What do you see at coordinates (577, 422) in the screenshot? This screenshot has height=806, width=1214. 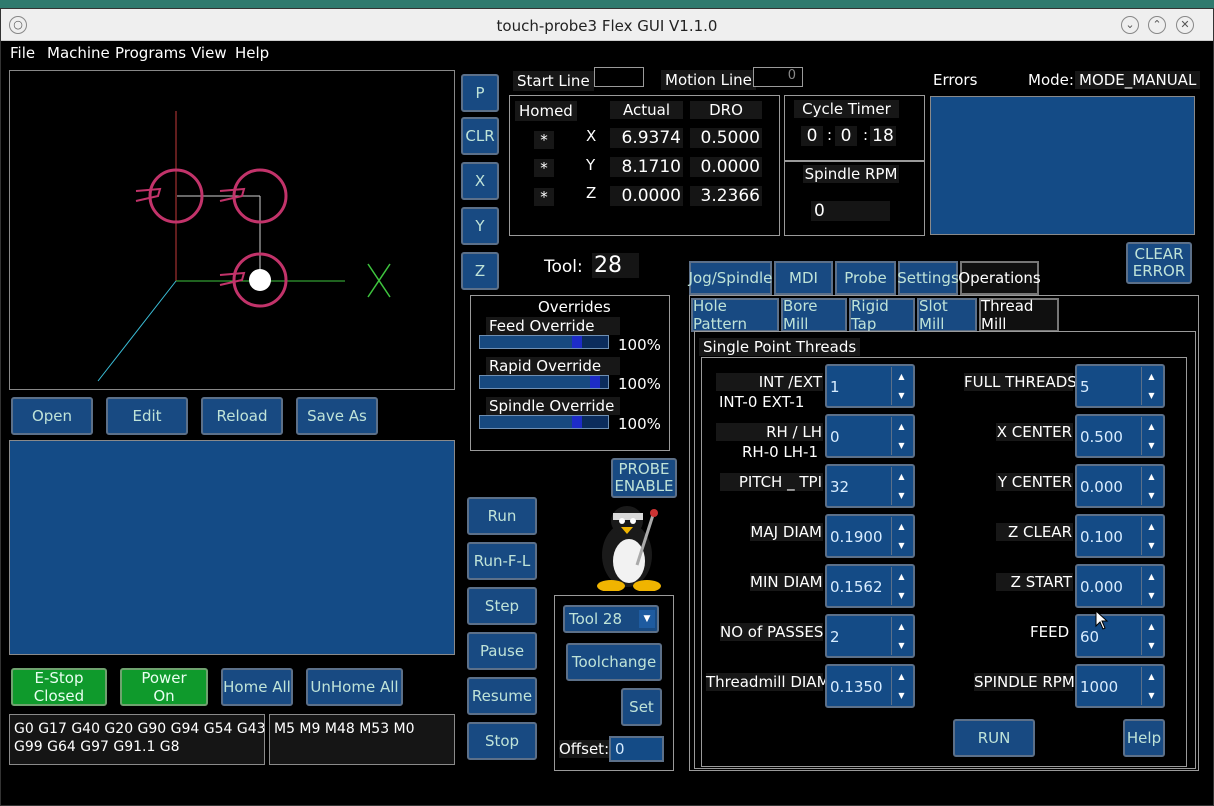 I see `spindle-override-handle` at bounding box center [577, 422].